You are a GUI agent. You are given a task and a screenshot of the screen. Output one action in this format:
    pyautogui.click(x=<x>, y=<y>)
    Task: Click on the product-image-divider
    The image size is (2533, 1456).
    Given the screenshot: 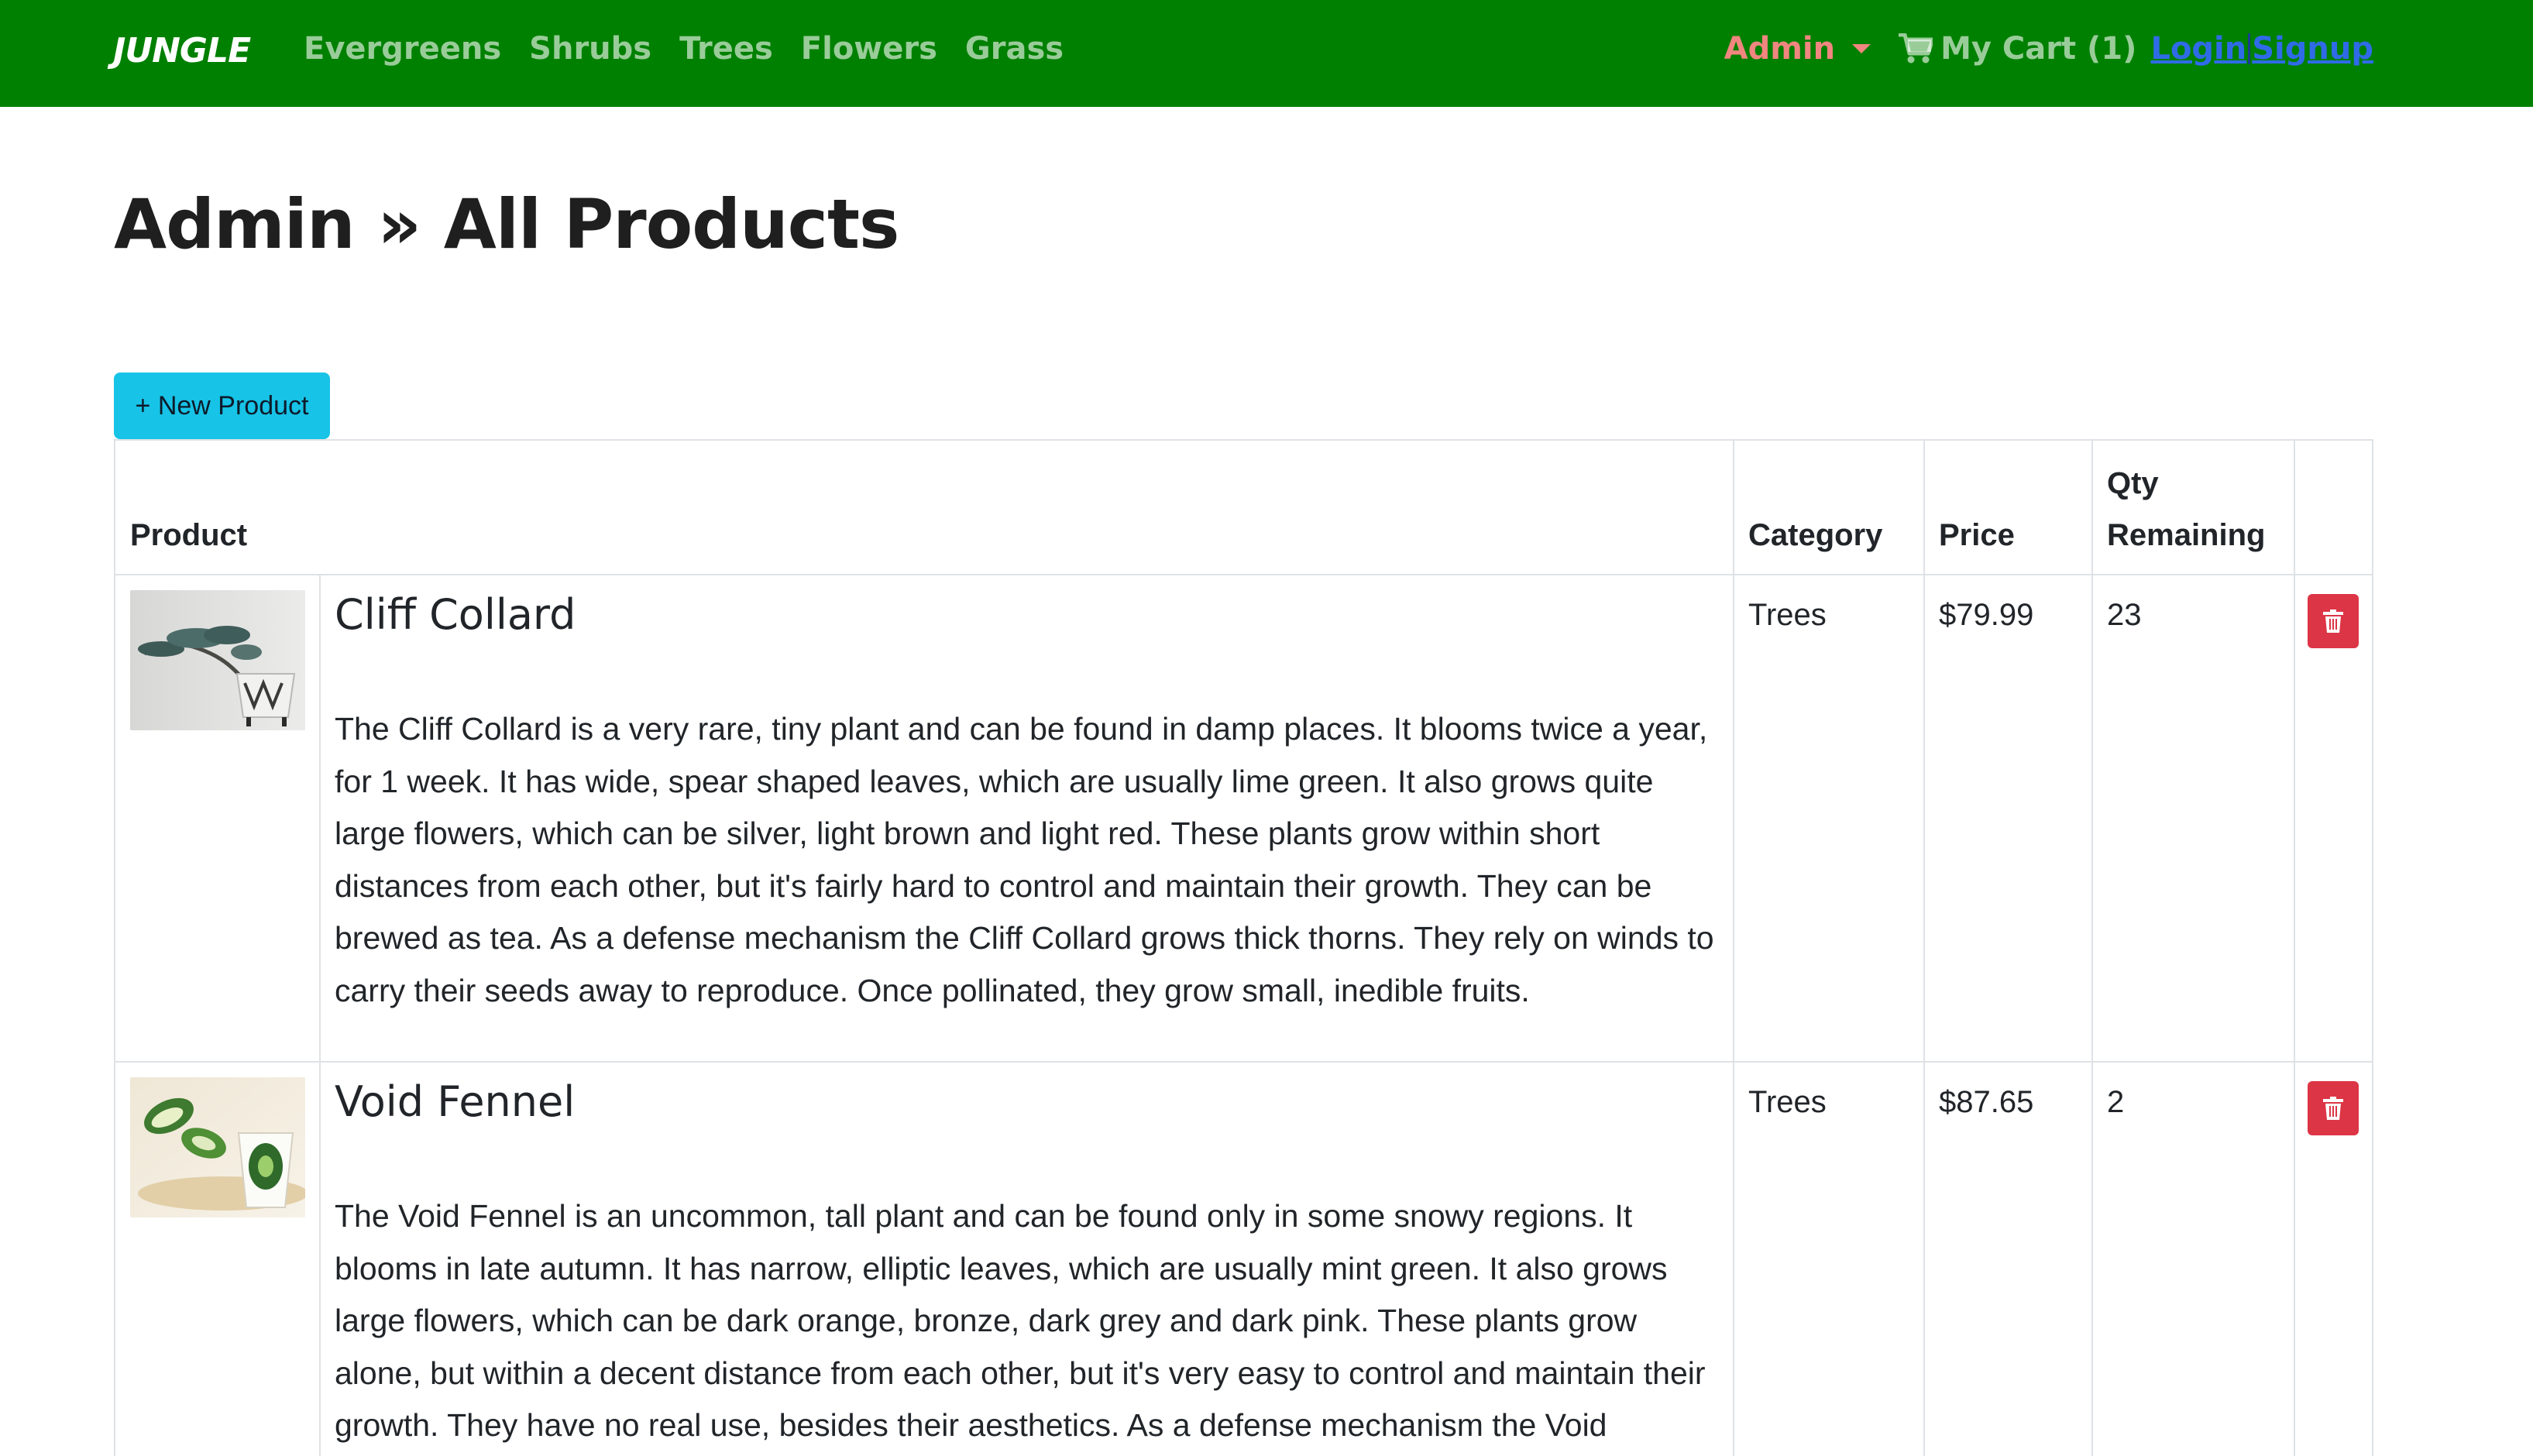 What is the action you would take?
    pyautogui.click(x=320, y=1015)
    